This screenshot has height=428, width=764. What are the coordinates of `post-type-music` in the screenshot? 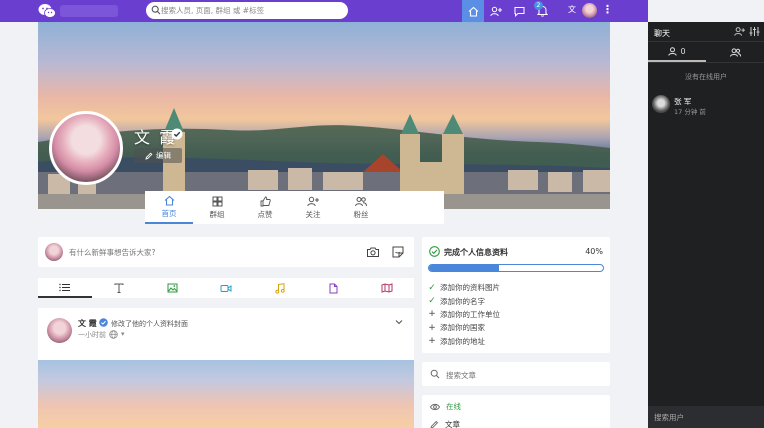 It's located at (280, 288).